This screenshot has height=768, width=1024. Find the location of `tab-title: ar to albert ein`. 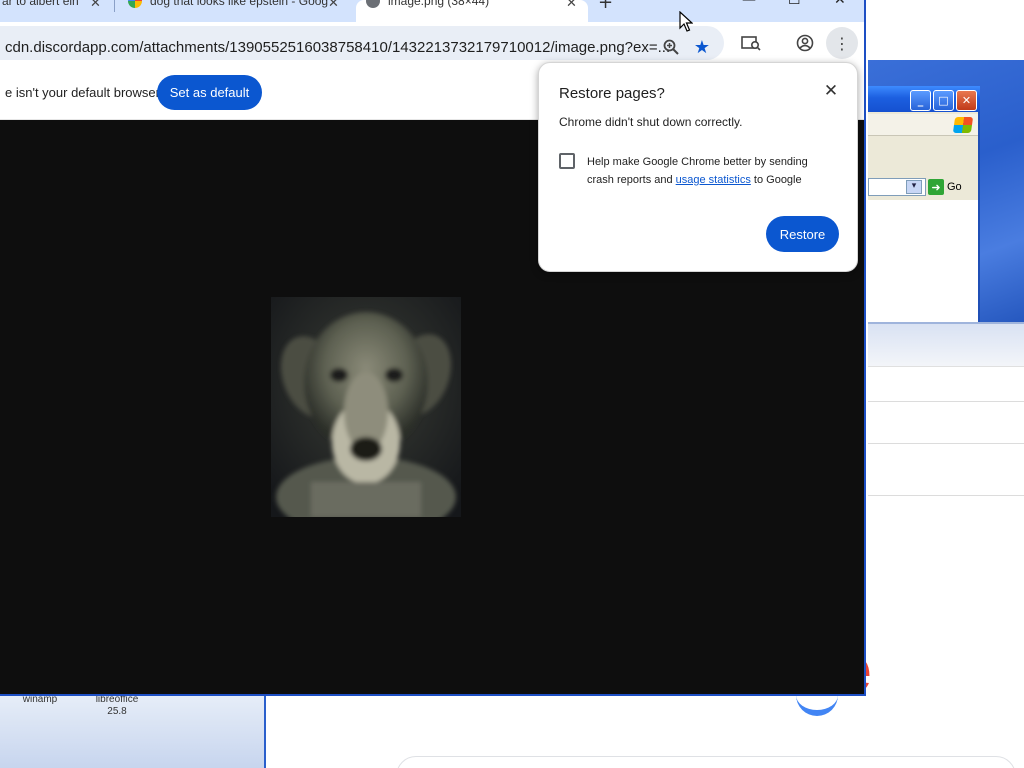

tab-title: ar to albert ein is located at coordinates (40, 4).